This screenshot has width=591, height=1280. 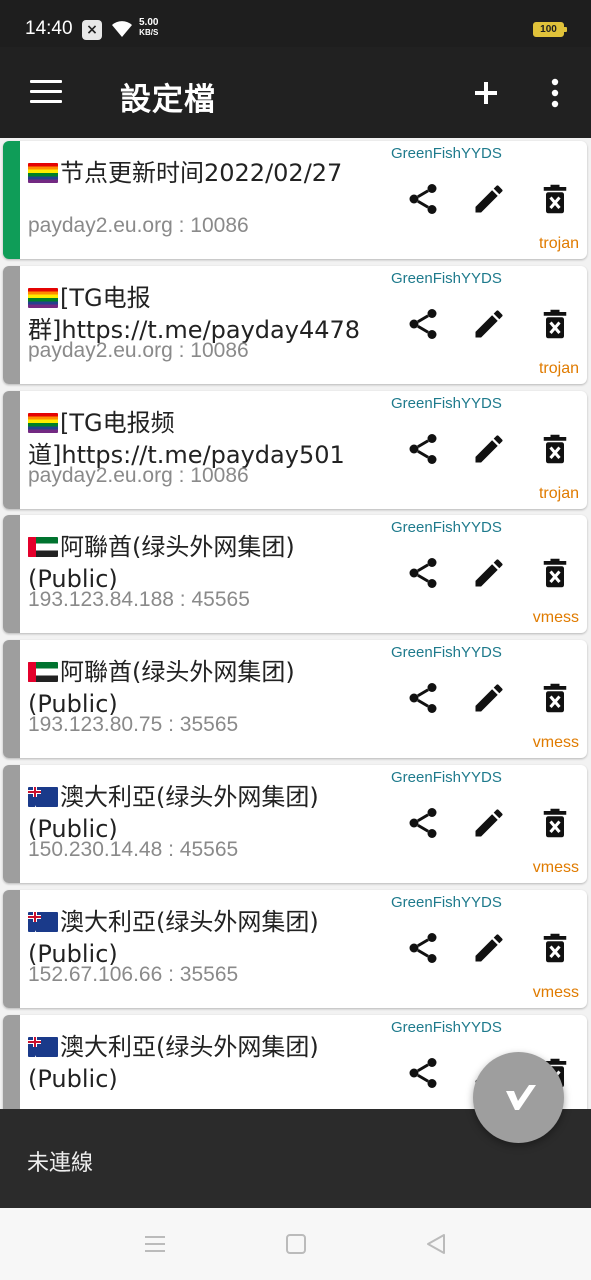 What do you see at coordinates (203, 173) in the screenshot?
I see `profile-name: 节点更新时间2022/02/27` at bounding box center [203, 173].